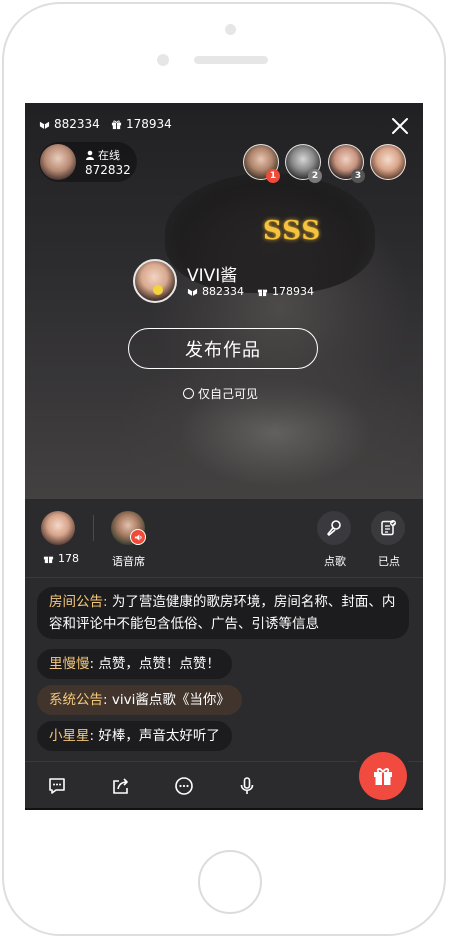 Image resolution: width=450 pixels, height=940 pixels. Describe the element at coordinates (231, 60) in the screenshot. I see `phone-speaker` at that location.